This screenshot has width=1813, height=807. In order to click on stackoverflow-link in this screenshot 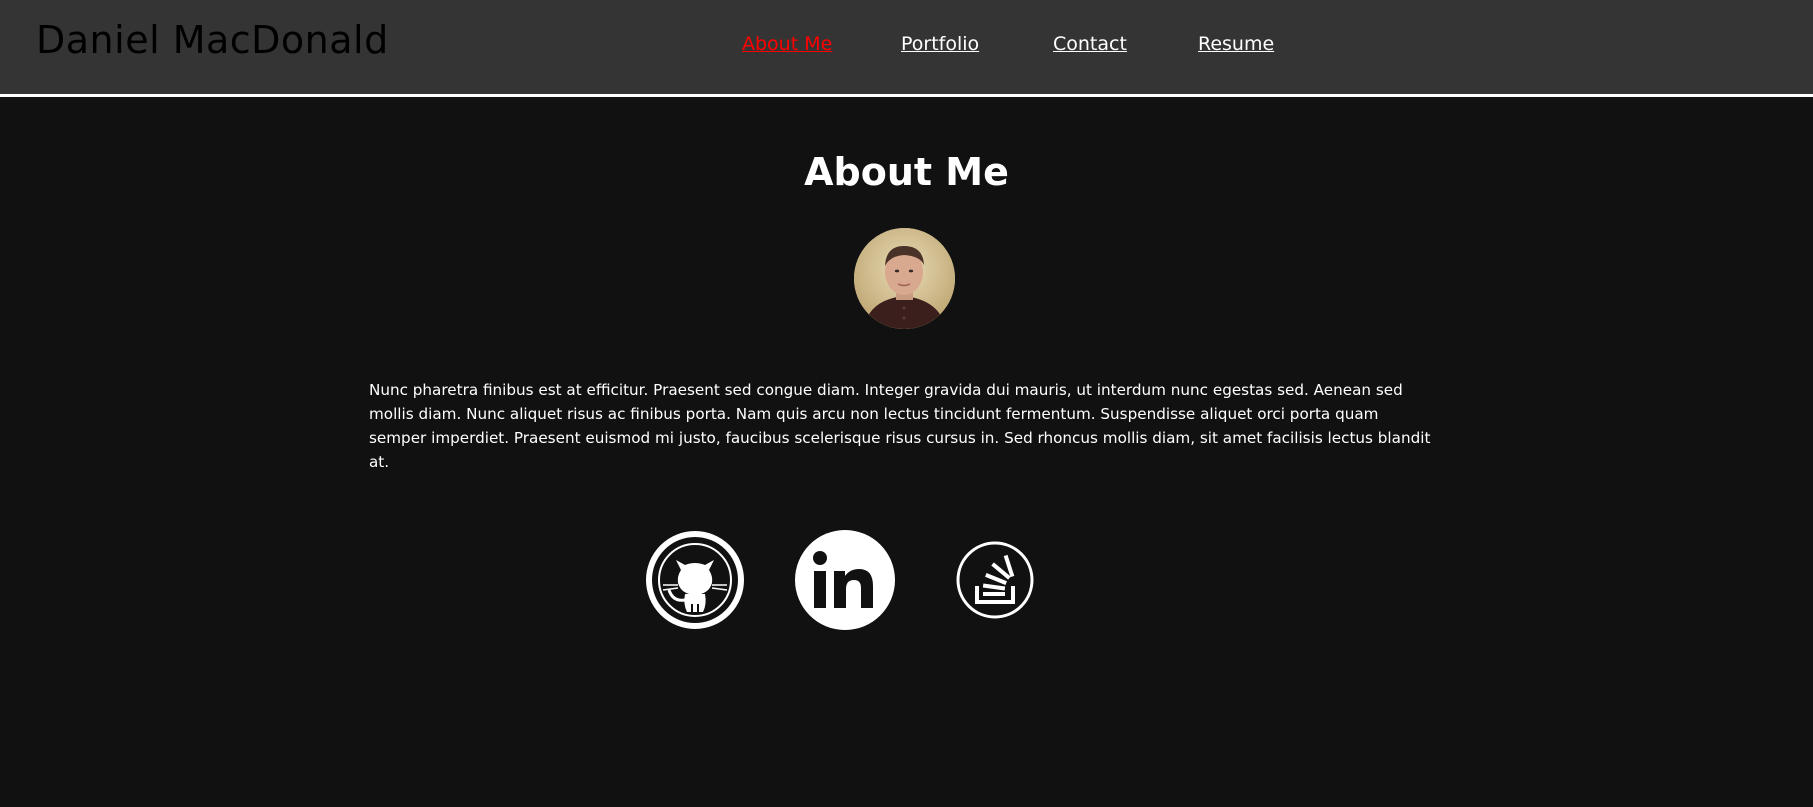, I will do `click(995, 580)`.